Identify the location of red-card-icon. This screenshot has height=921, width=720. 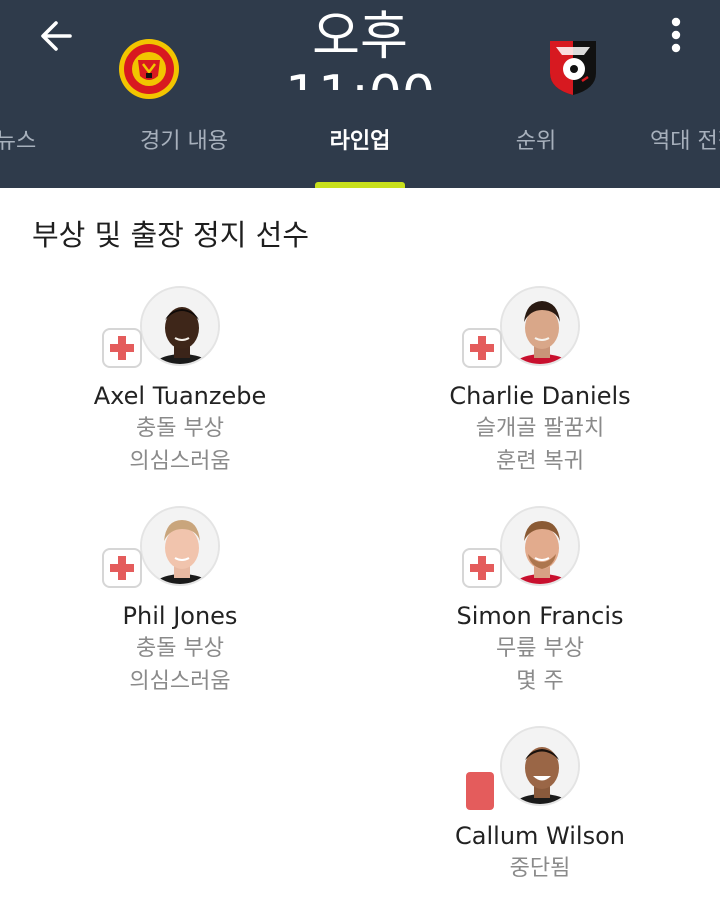
(480, 791).